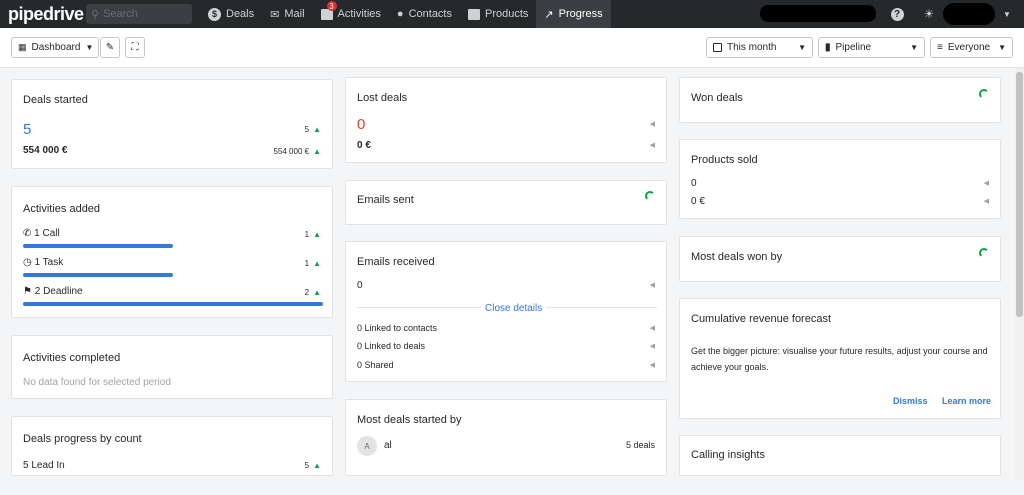 The width and height of the screenshot is (1024, 495). What do you see at coordinates (840, 455) in the screenshot?
I see `calling-insights-card: Calling insights` at bounding box center [840, 455].